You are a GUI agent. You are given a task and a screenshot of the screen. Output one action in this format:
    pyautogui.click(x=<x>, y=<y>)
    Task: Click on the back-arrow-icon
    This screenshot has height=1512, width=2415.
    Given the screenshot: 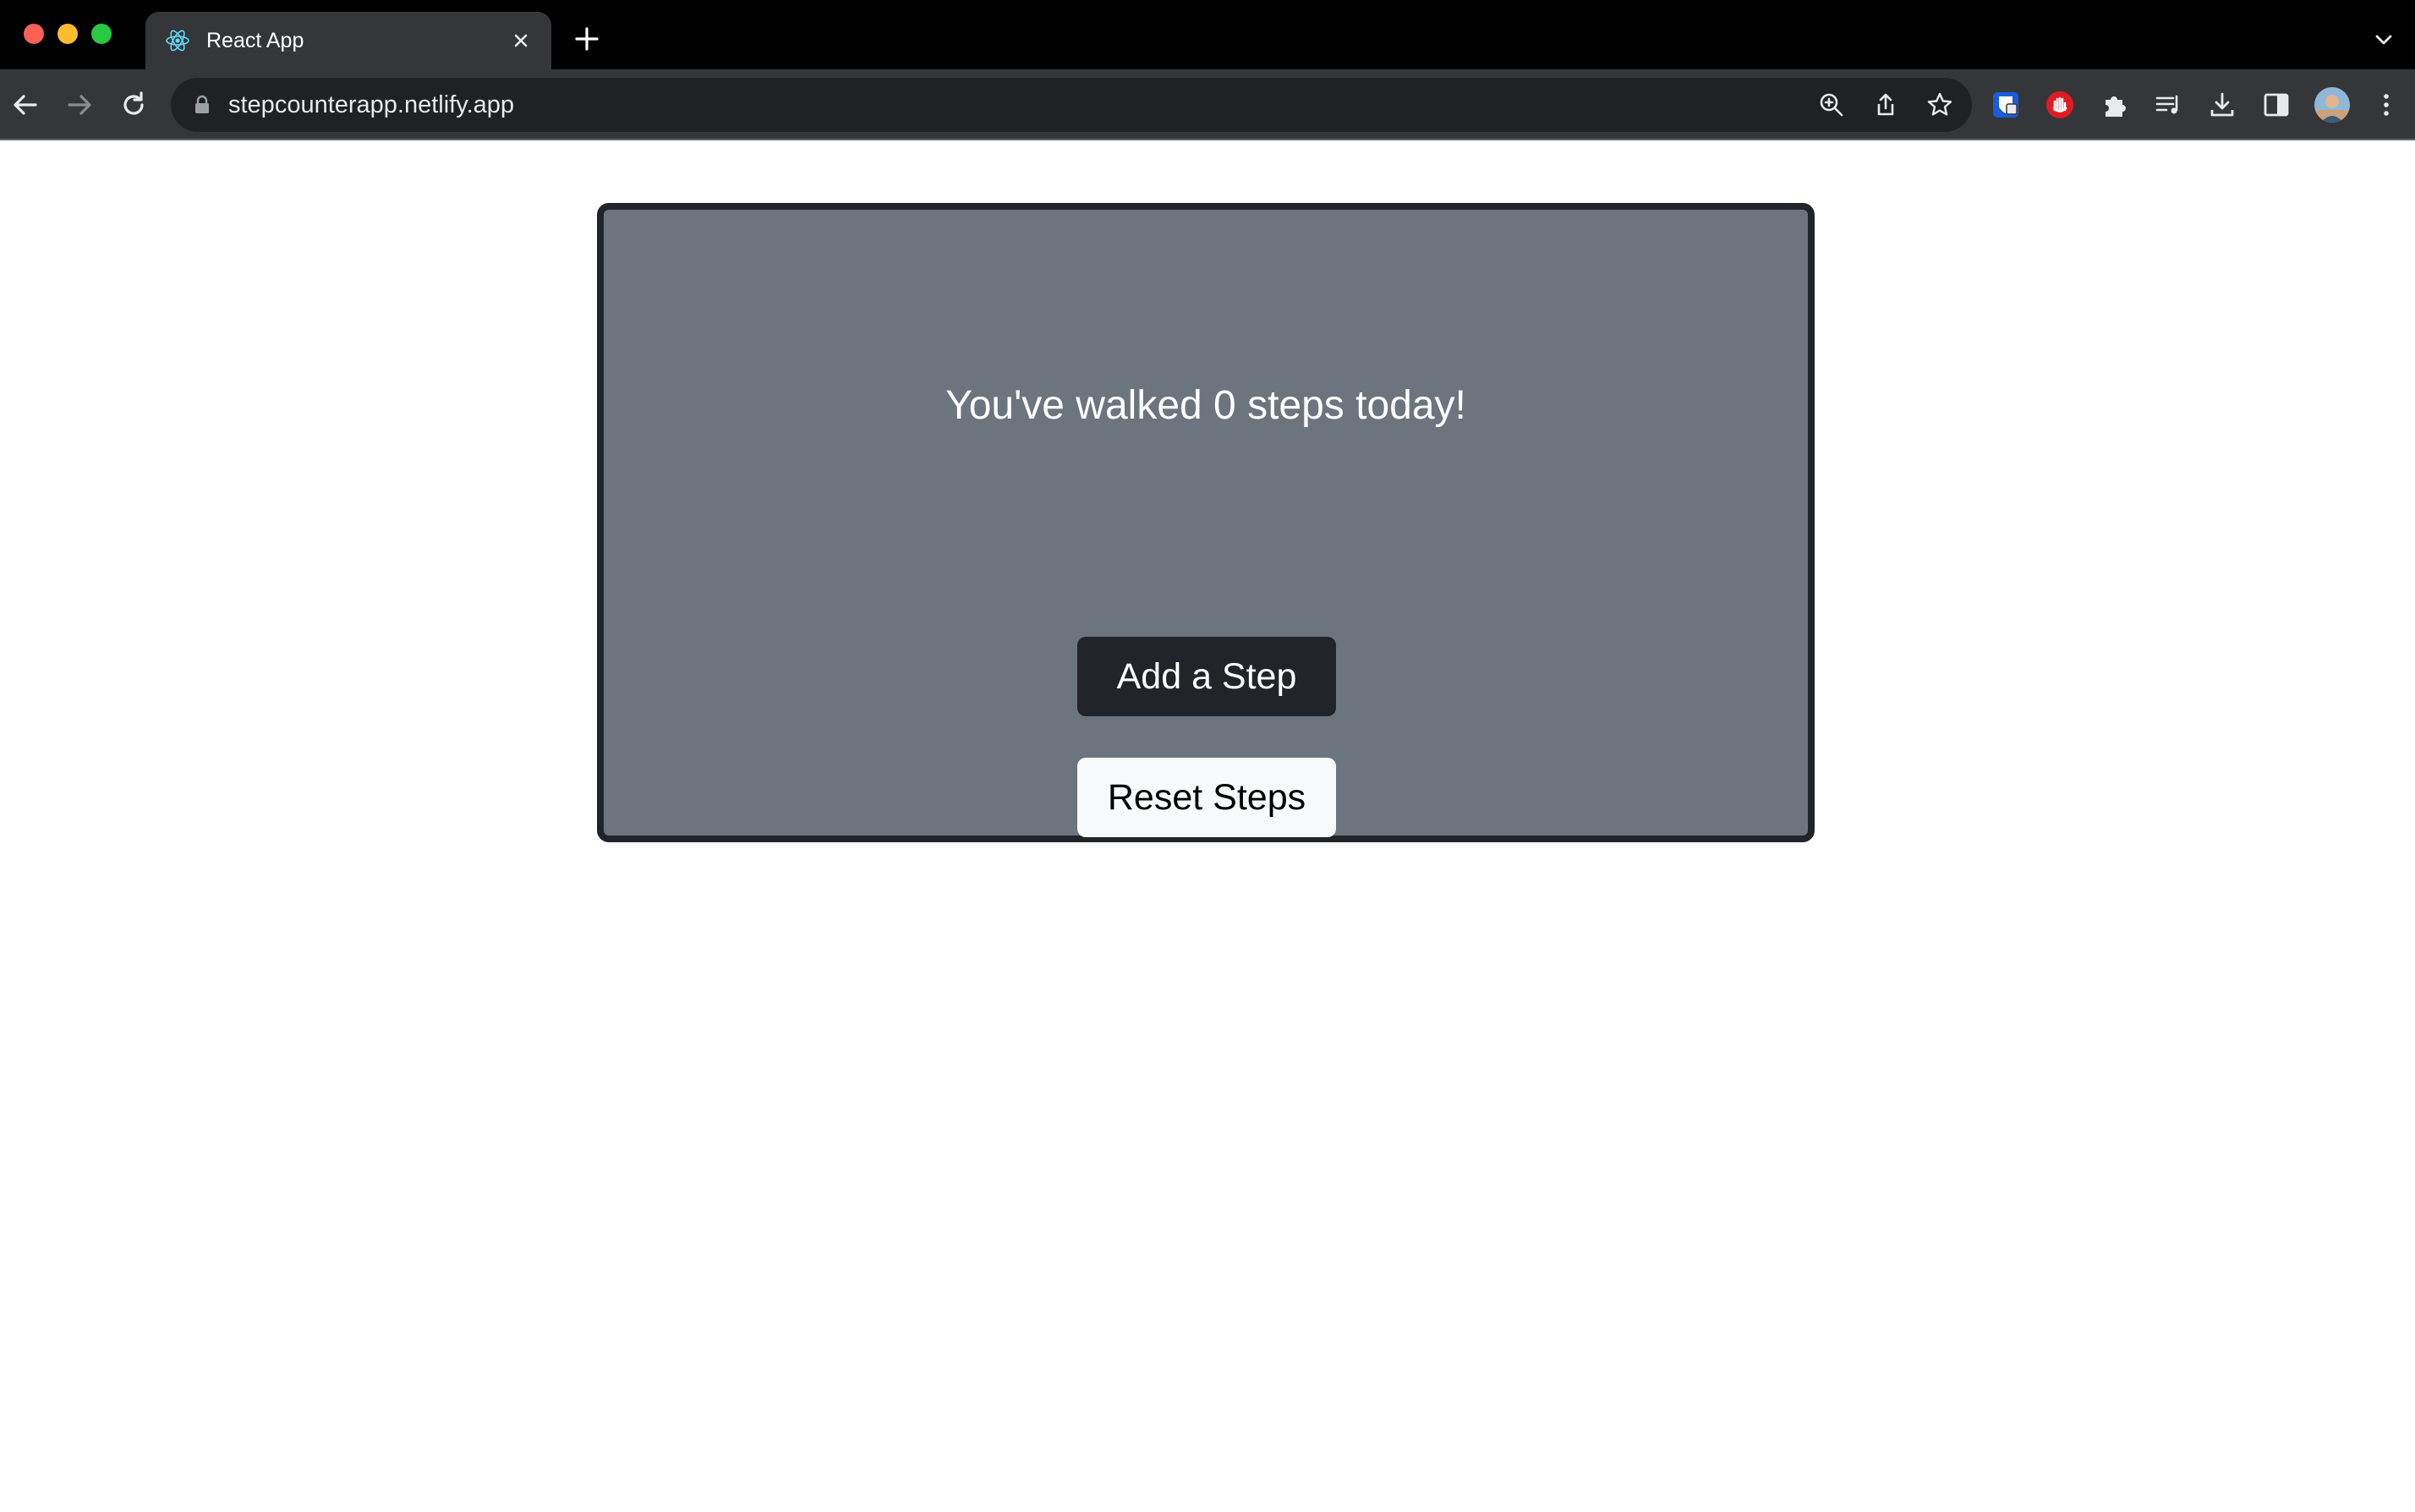 What is the action you would take?
    pyautogui.click(x=25, y=105)
    